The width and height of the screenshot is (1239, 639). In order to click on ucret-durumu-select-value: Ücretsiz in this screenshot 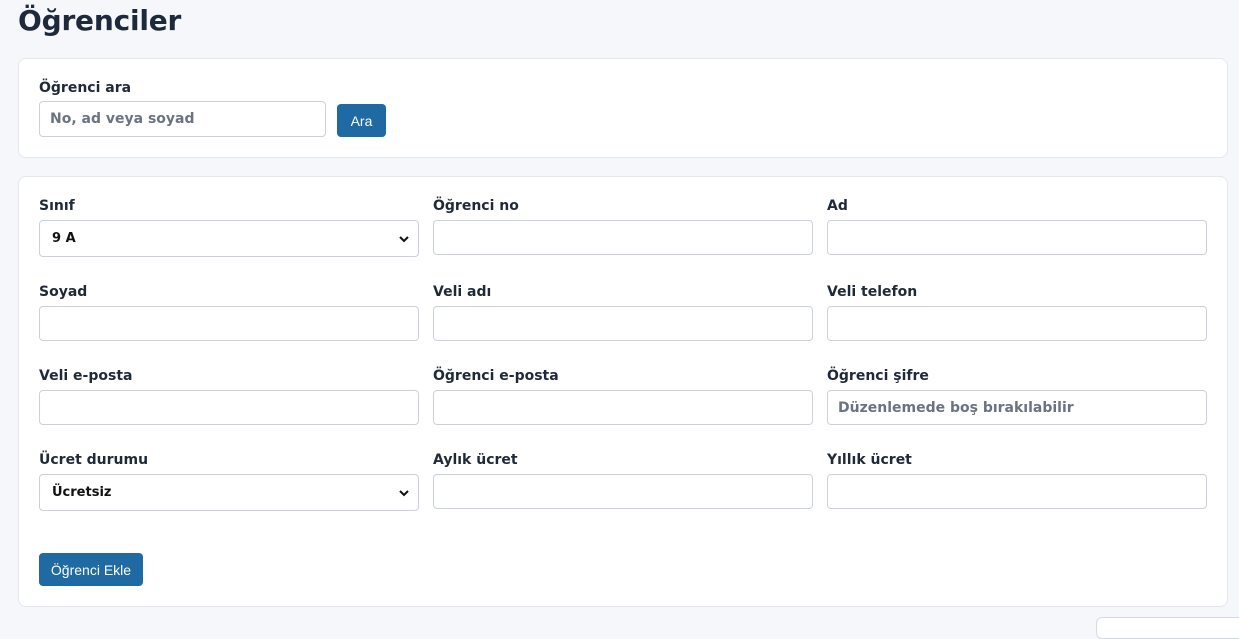, I will do `click(82, 492)`.